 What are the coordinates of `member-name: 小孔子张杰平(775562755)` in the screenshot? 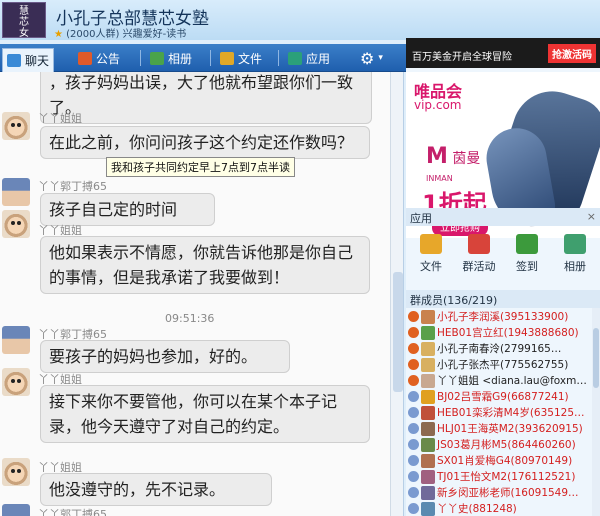 It's located at (503, 365).